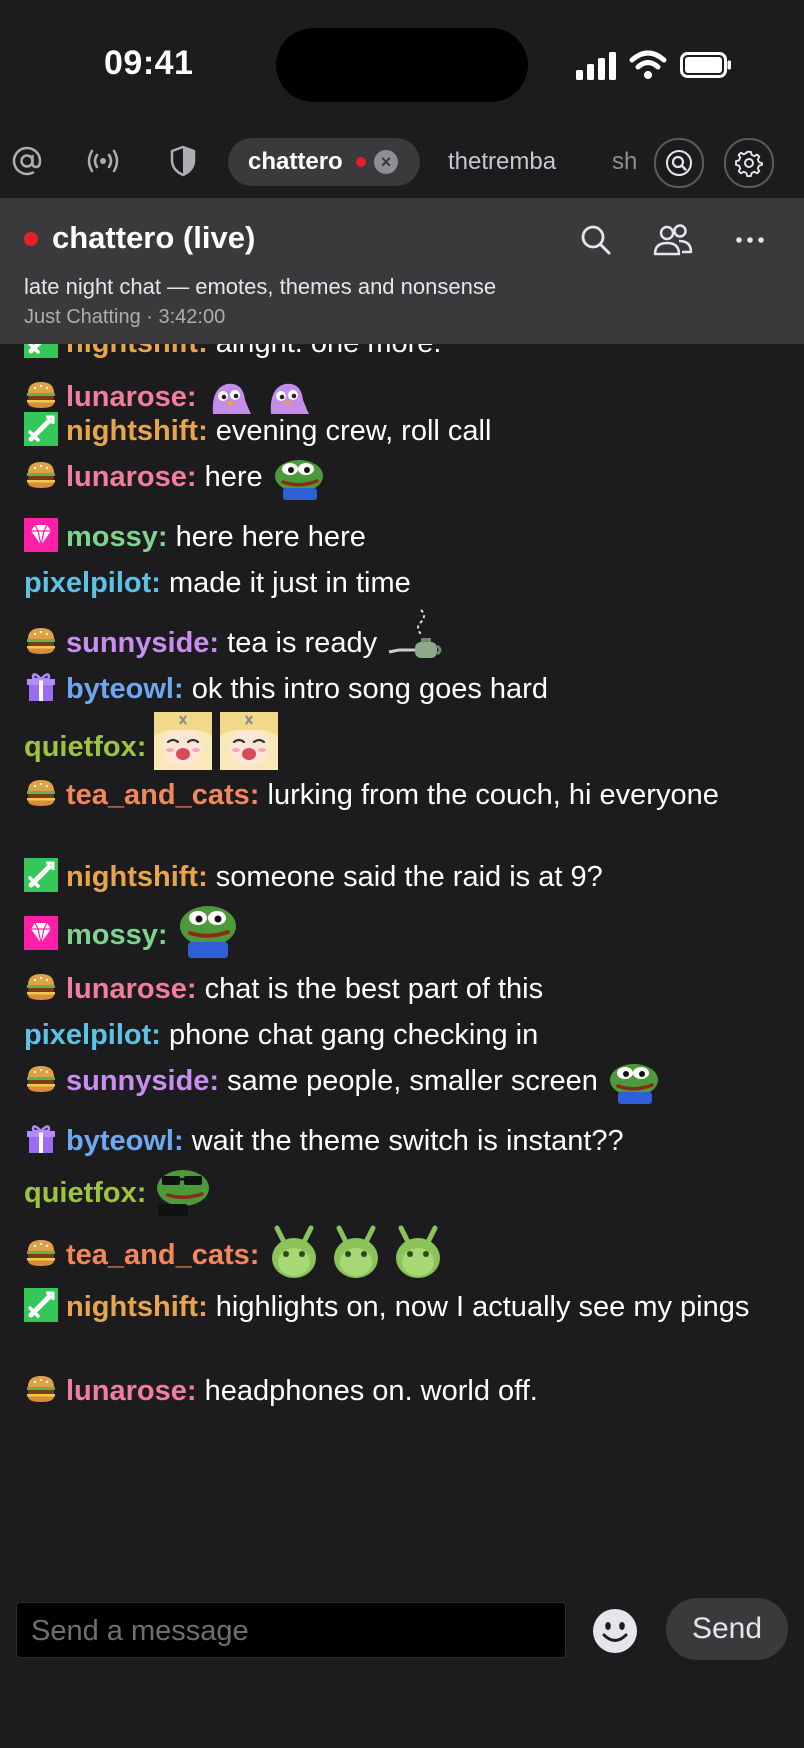  What do you see at coordinates (404, 537) in the screenshot?
I see `chat-message: mossy: here here here` at bounding box center [404, 537].